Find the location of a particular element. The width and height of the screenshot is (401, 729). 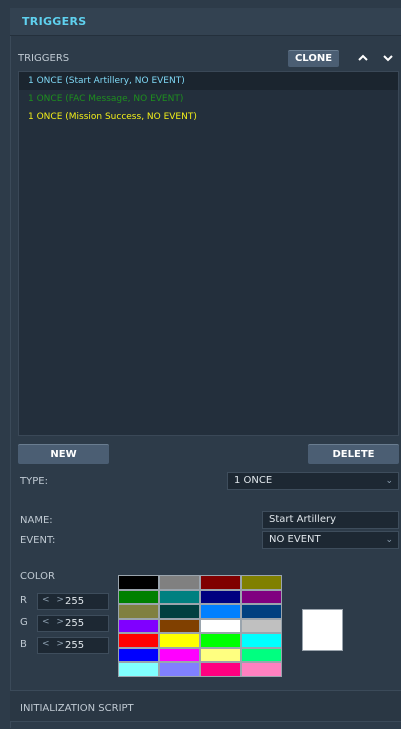

chevron-up-icon is located at coordinates (363, 57).